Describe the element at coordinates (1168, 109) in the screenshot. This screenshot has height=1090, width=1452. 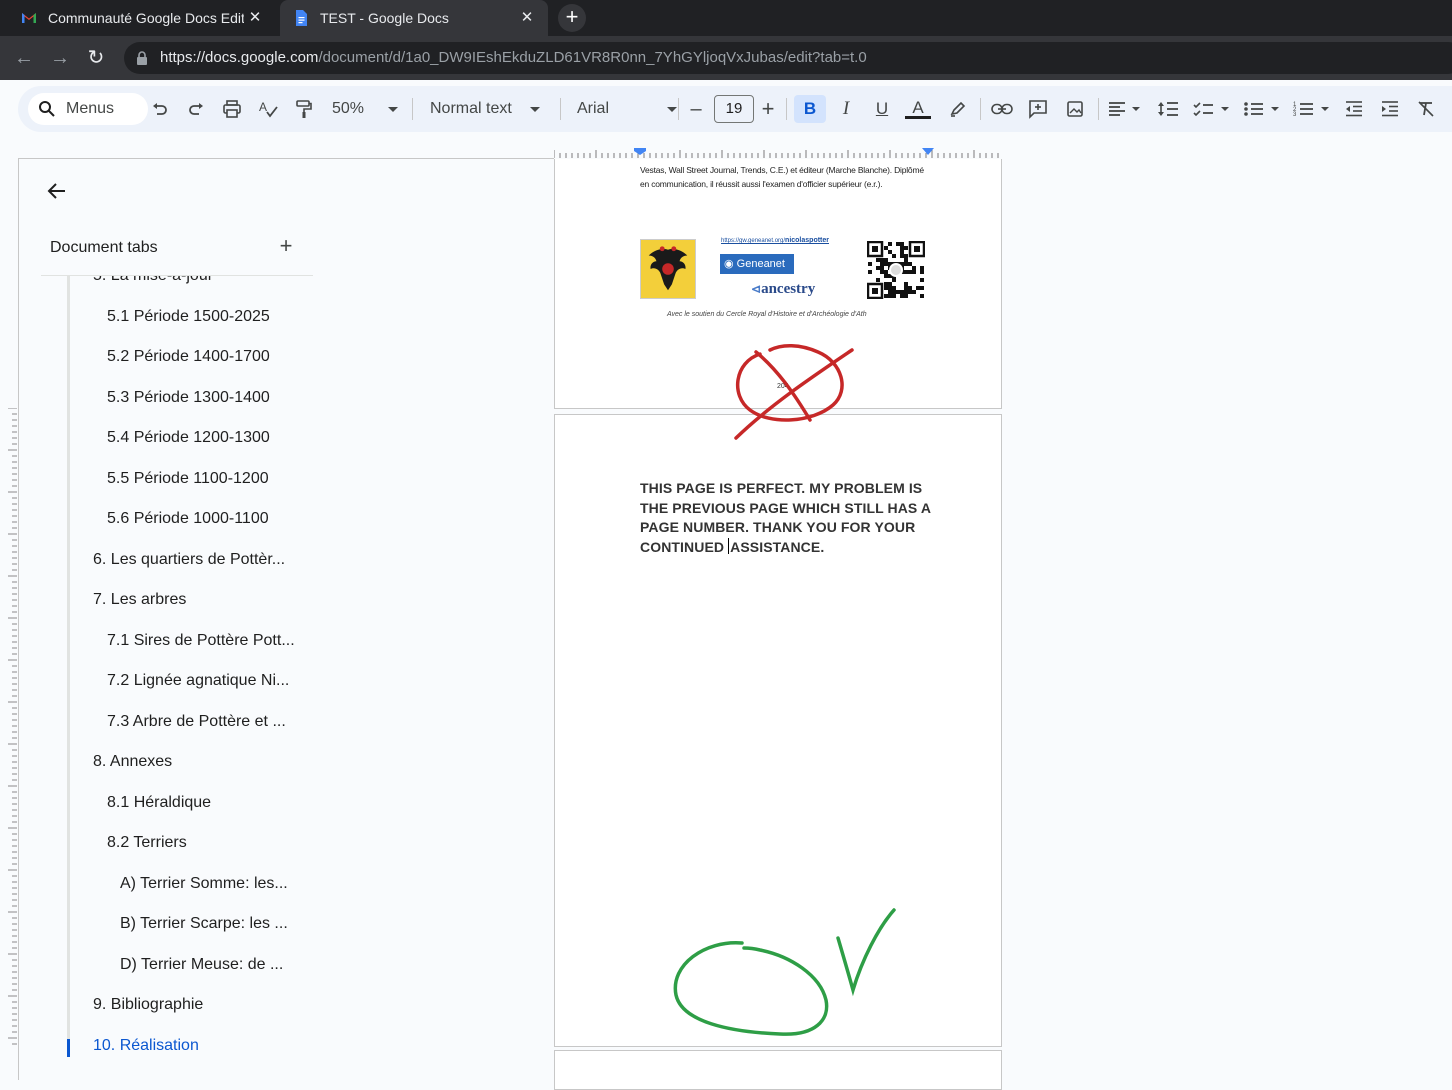
I see `line-spacing-icon` at that location.